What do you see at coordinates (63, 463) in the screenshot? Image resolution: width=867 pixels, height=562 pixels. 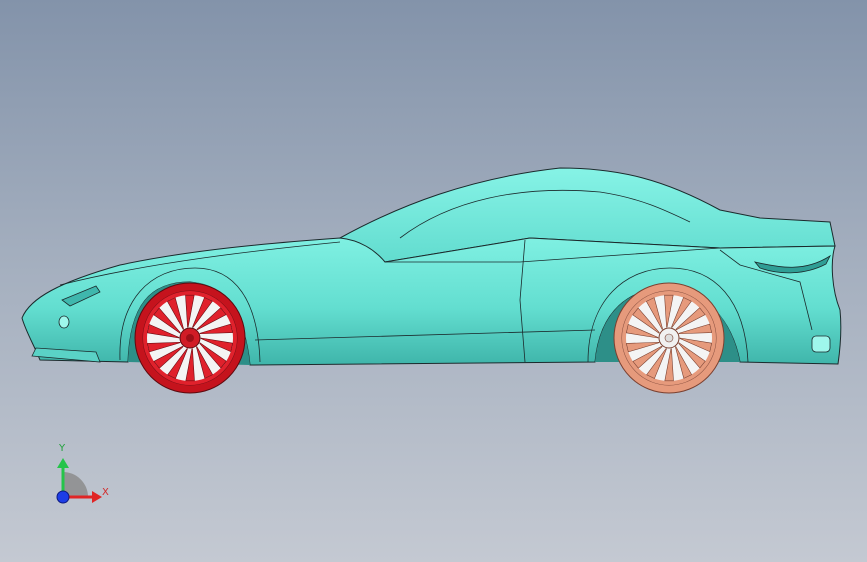 I see `y-axis-arrowhead` at bounding box center [63, 463].